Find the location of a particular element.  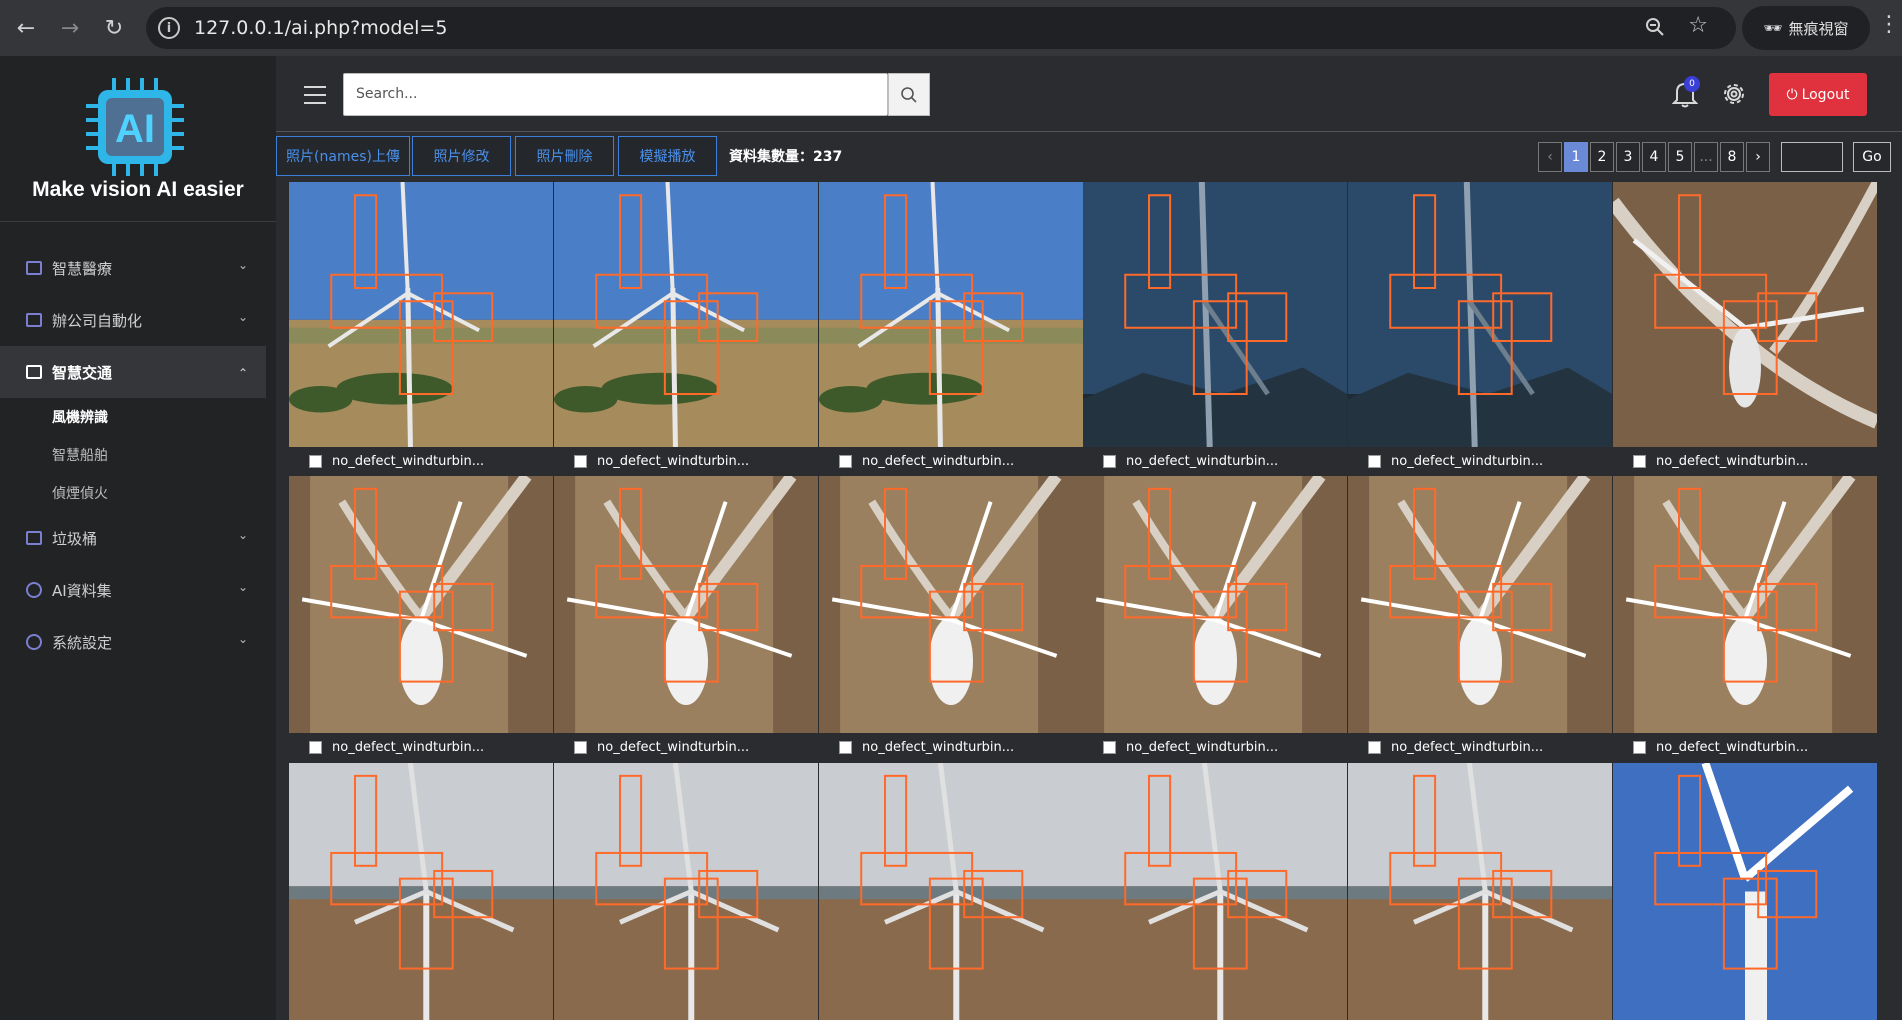

sidebar-item-label: AI資料集 is located at coordinates (82, 590).